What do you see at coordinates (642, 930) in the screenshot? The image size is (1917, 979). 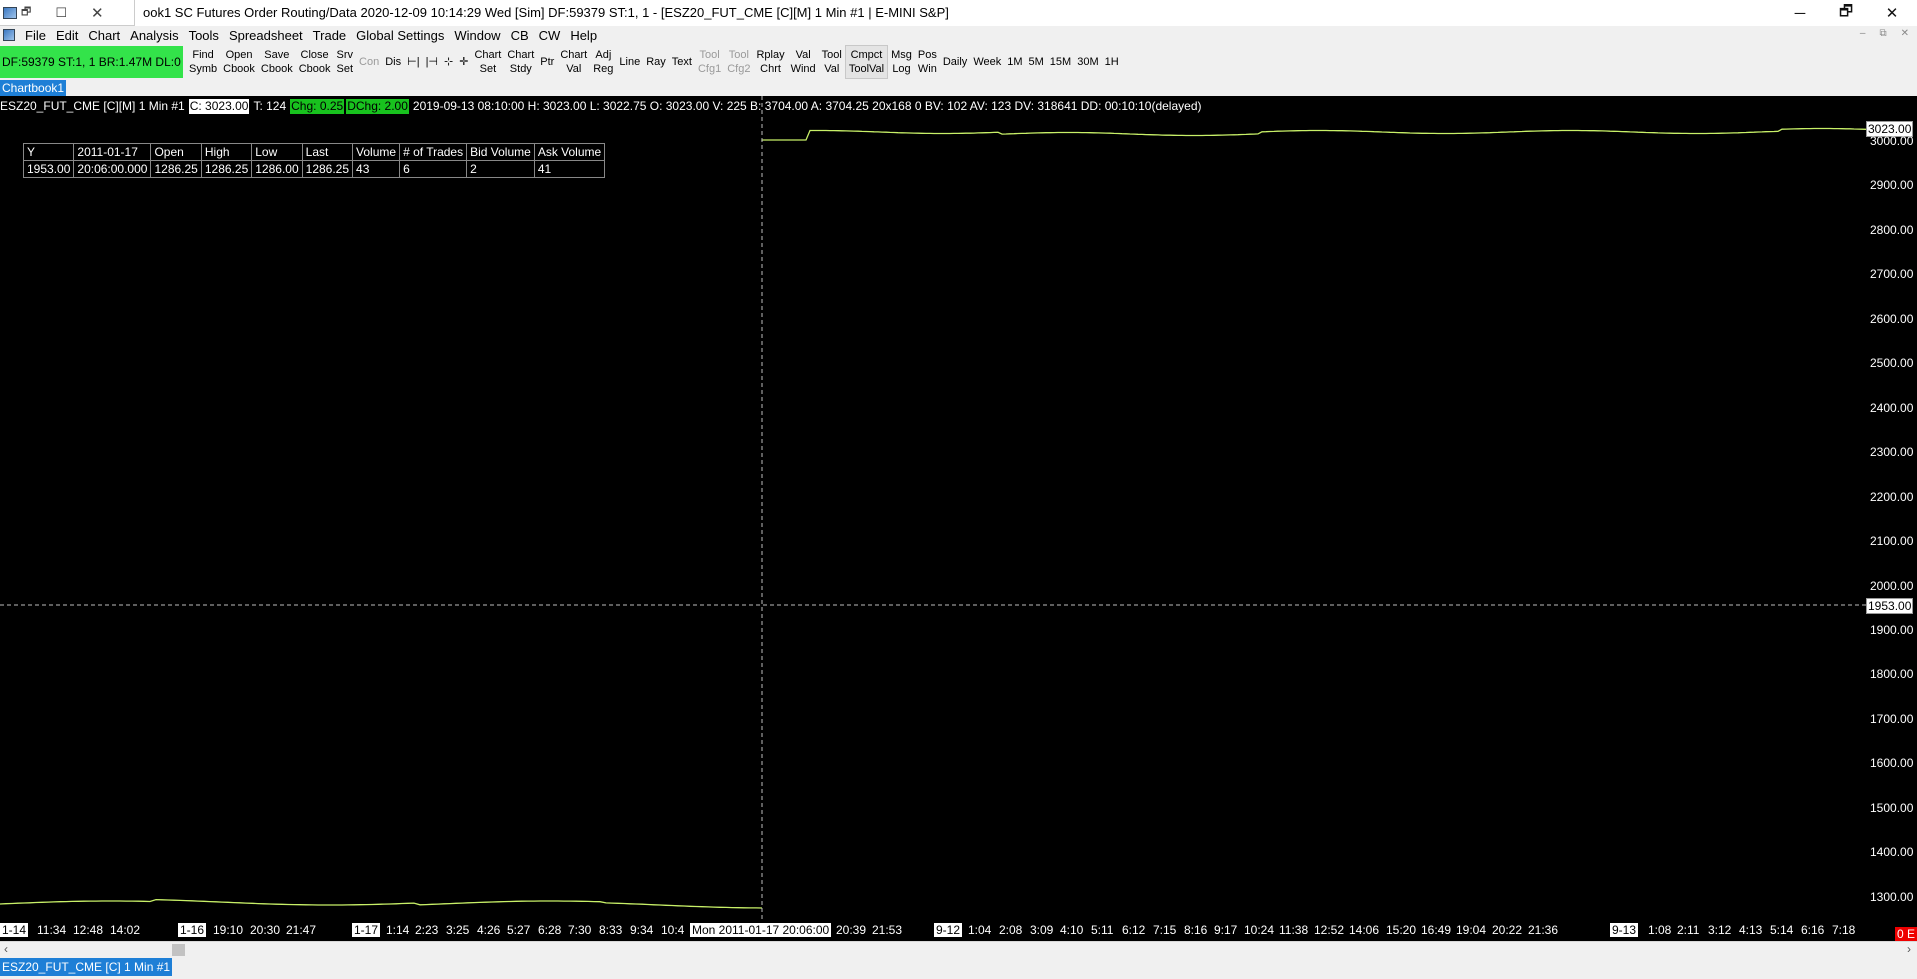 I see `time-label: 9:34` at bounding box center [642, 930].